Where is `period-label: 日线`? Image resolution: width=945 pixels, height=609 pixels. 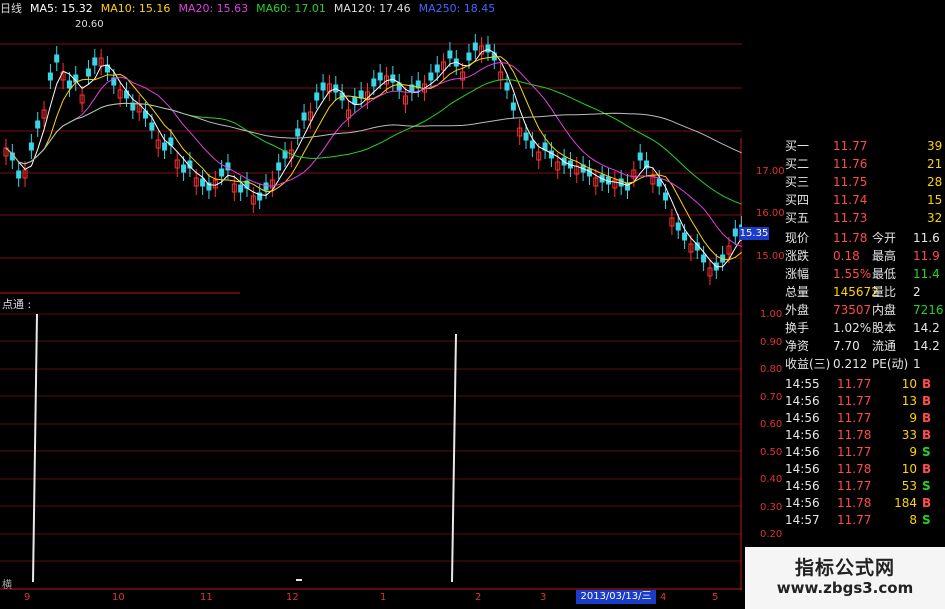
period-label: 日线 is located at coordinates (11, 8).